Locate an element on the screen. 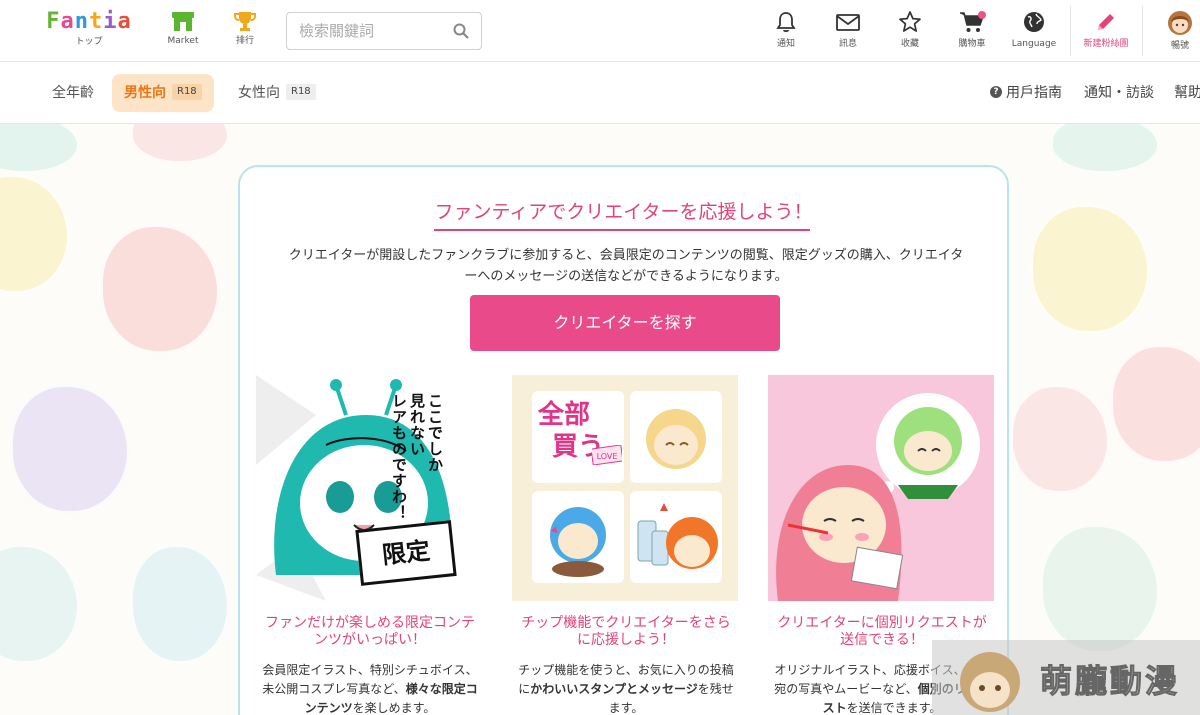 Image resolution: width=1200 pixels, height=715 pixels. tab-label: 全年齡 is located at coordinates (73, 93).